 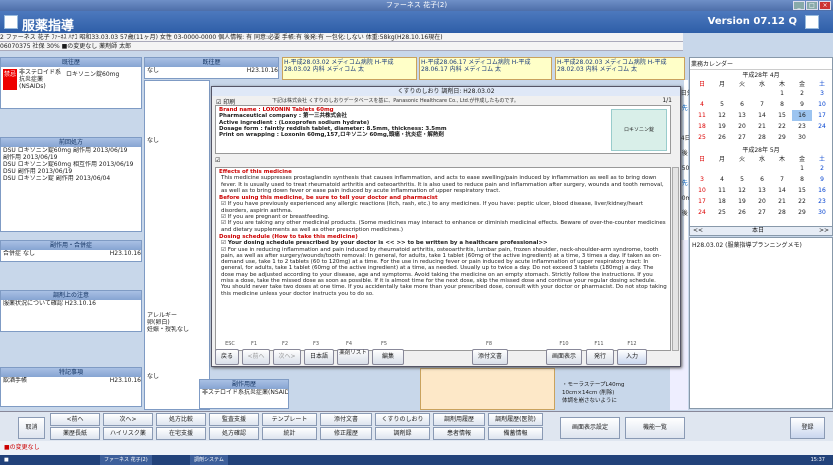 What do you see at coordinates (6, 460) in the screenshot?
I see `start-icon: ■` at bounding box center [6, 460].